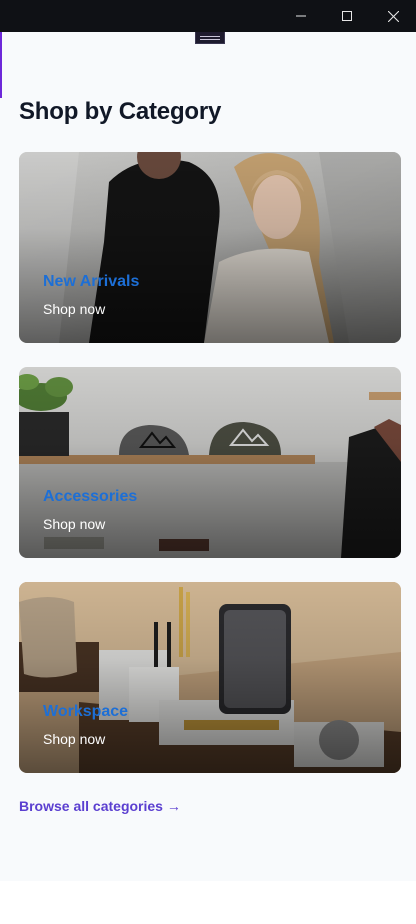 The width and height of the screenshot is (416, 924). I want to click on category-name: New Arrivals, so click(91, 281).